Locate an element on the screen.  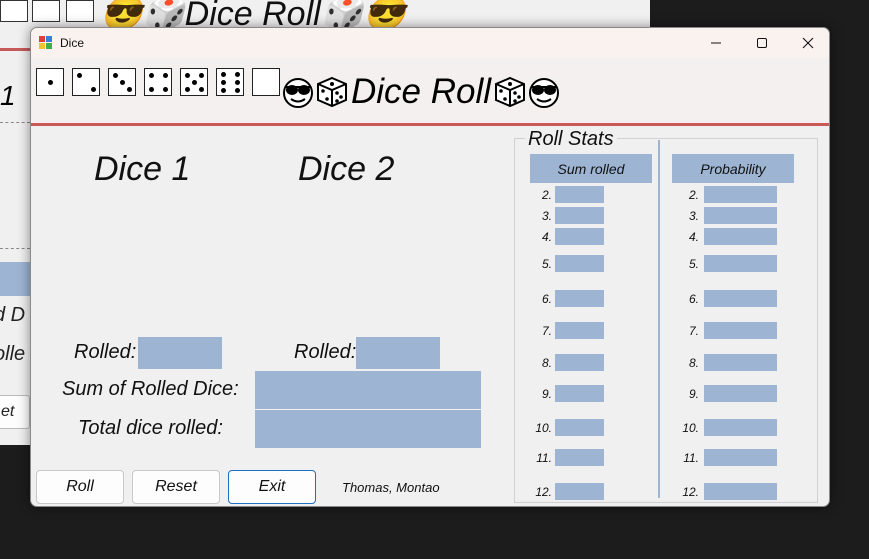
close-button is located at coordinates (807, 43).